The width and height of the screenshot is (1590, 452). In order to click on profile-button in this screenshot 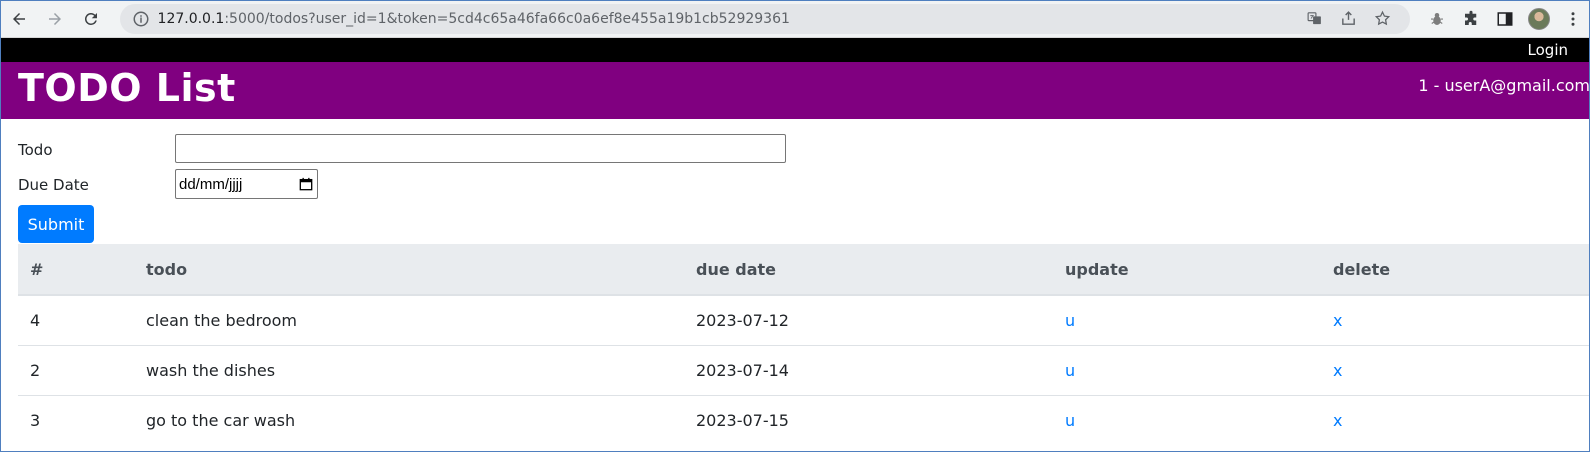, I will do `click(1539, 19)`.